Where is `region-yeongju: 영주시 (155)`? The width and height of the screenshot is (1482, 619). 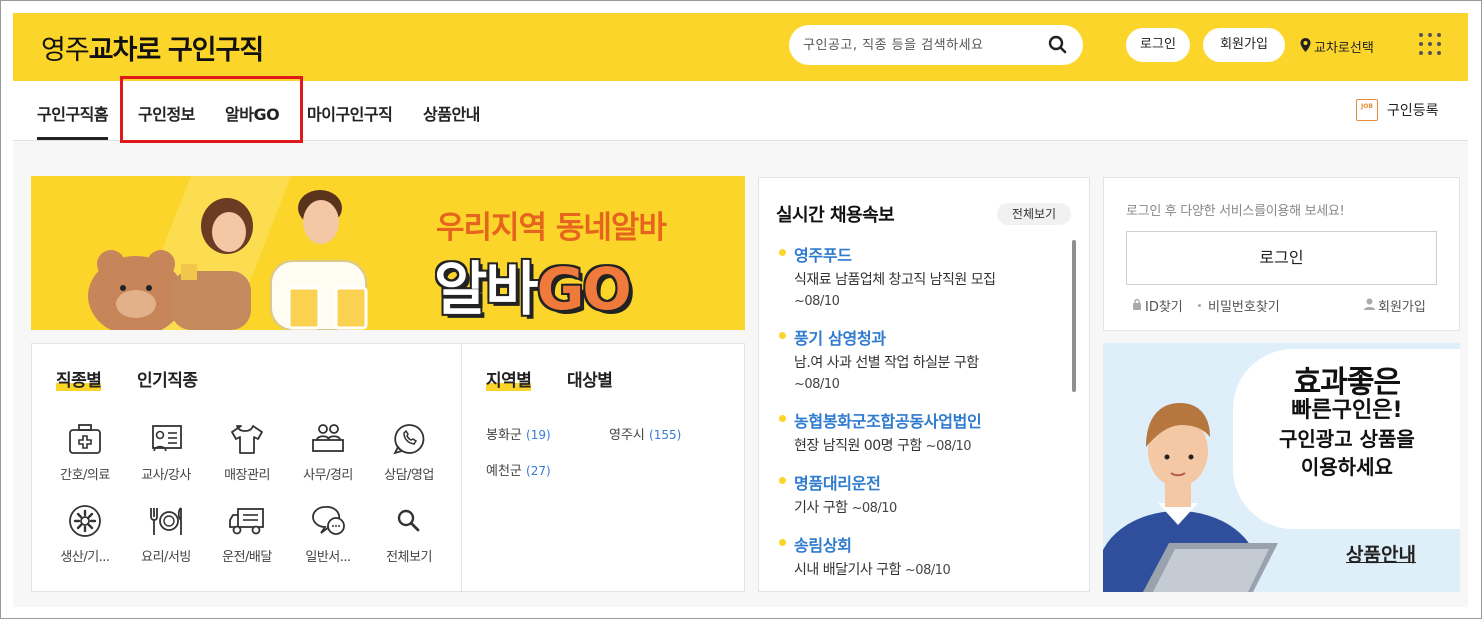 region-yeongju: 영주시 (155) is located at coordinates (645, 433).